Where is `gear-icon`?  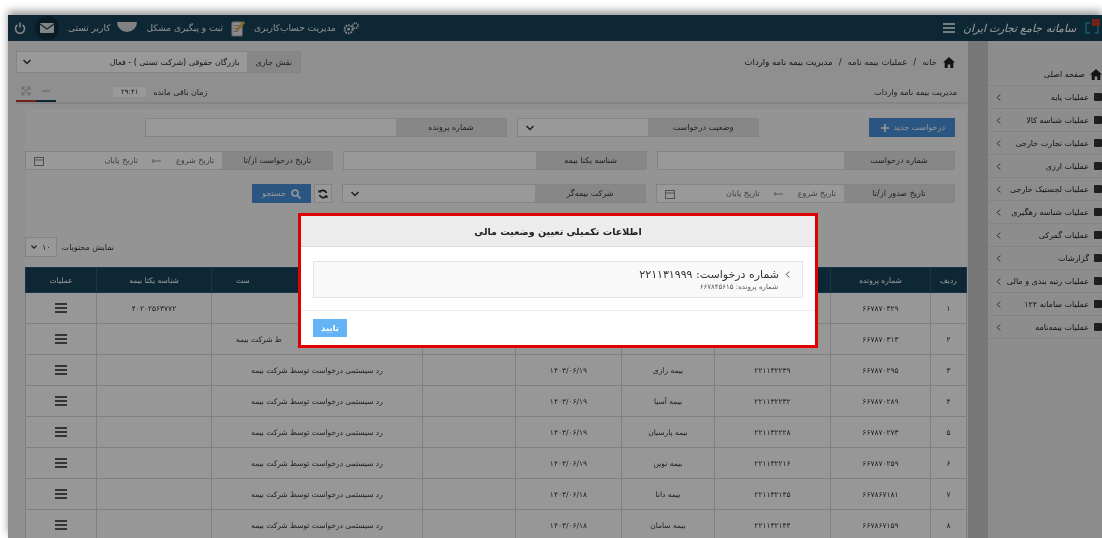
gear-icon is located at coordinates (350, 28).